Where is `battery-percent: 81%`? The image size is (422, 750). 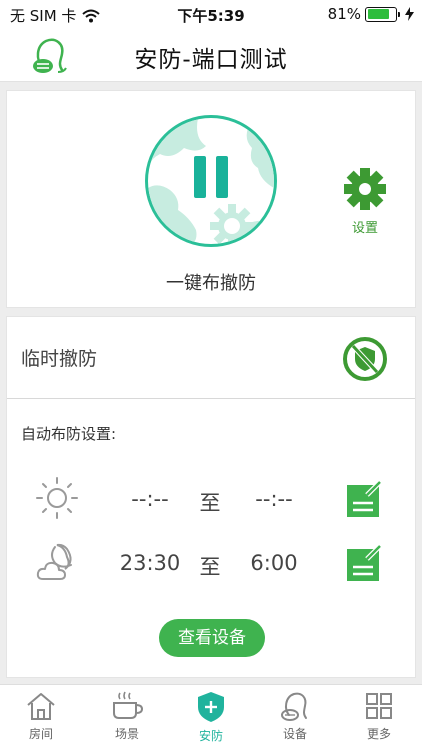
battery-percent: 81% is located at coordinates (344, 14).